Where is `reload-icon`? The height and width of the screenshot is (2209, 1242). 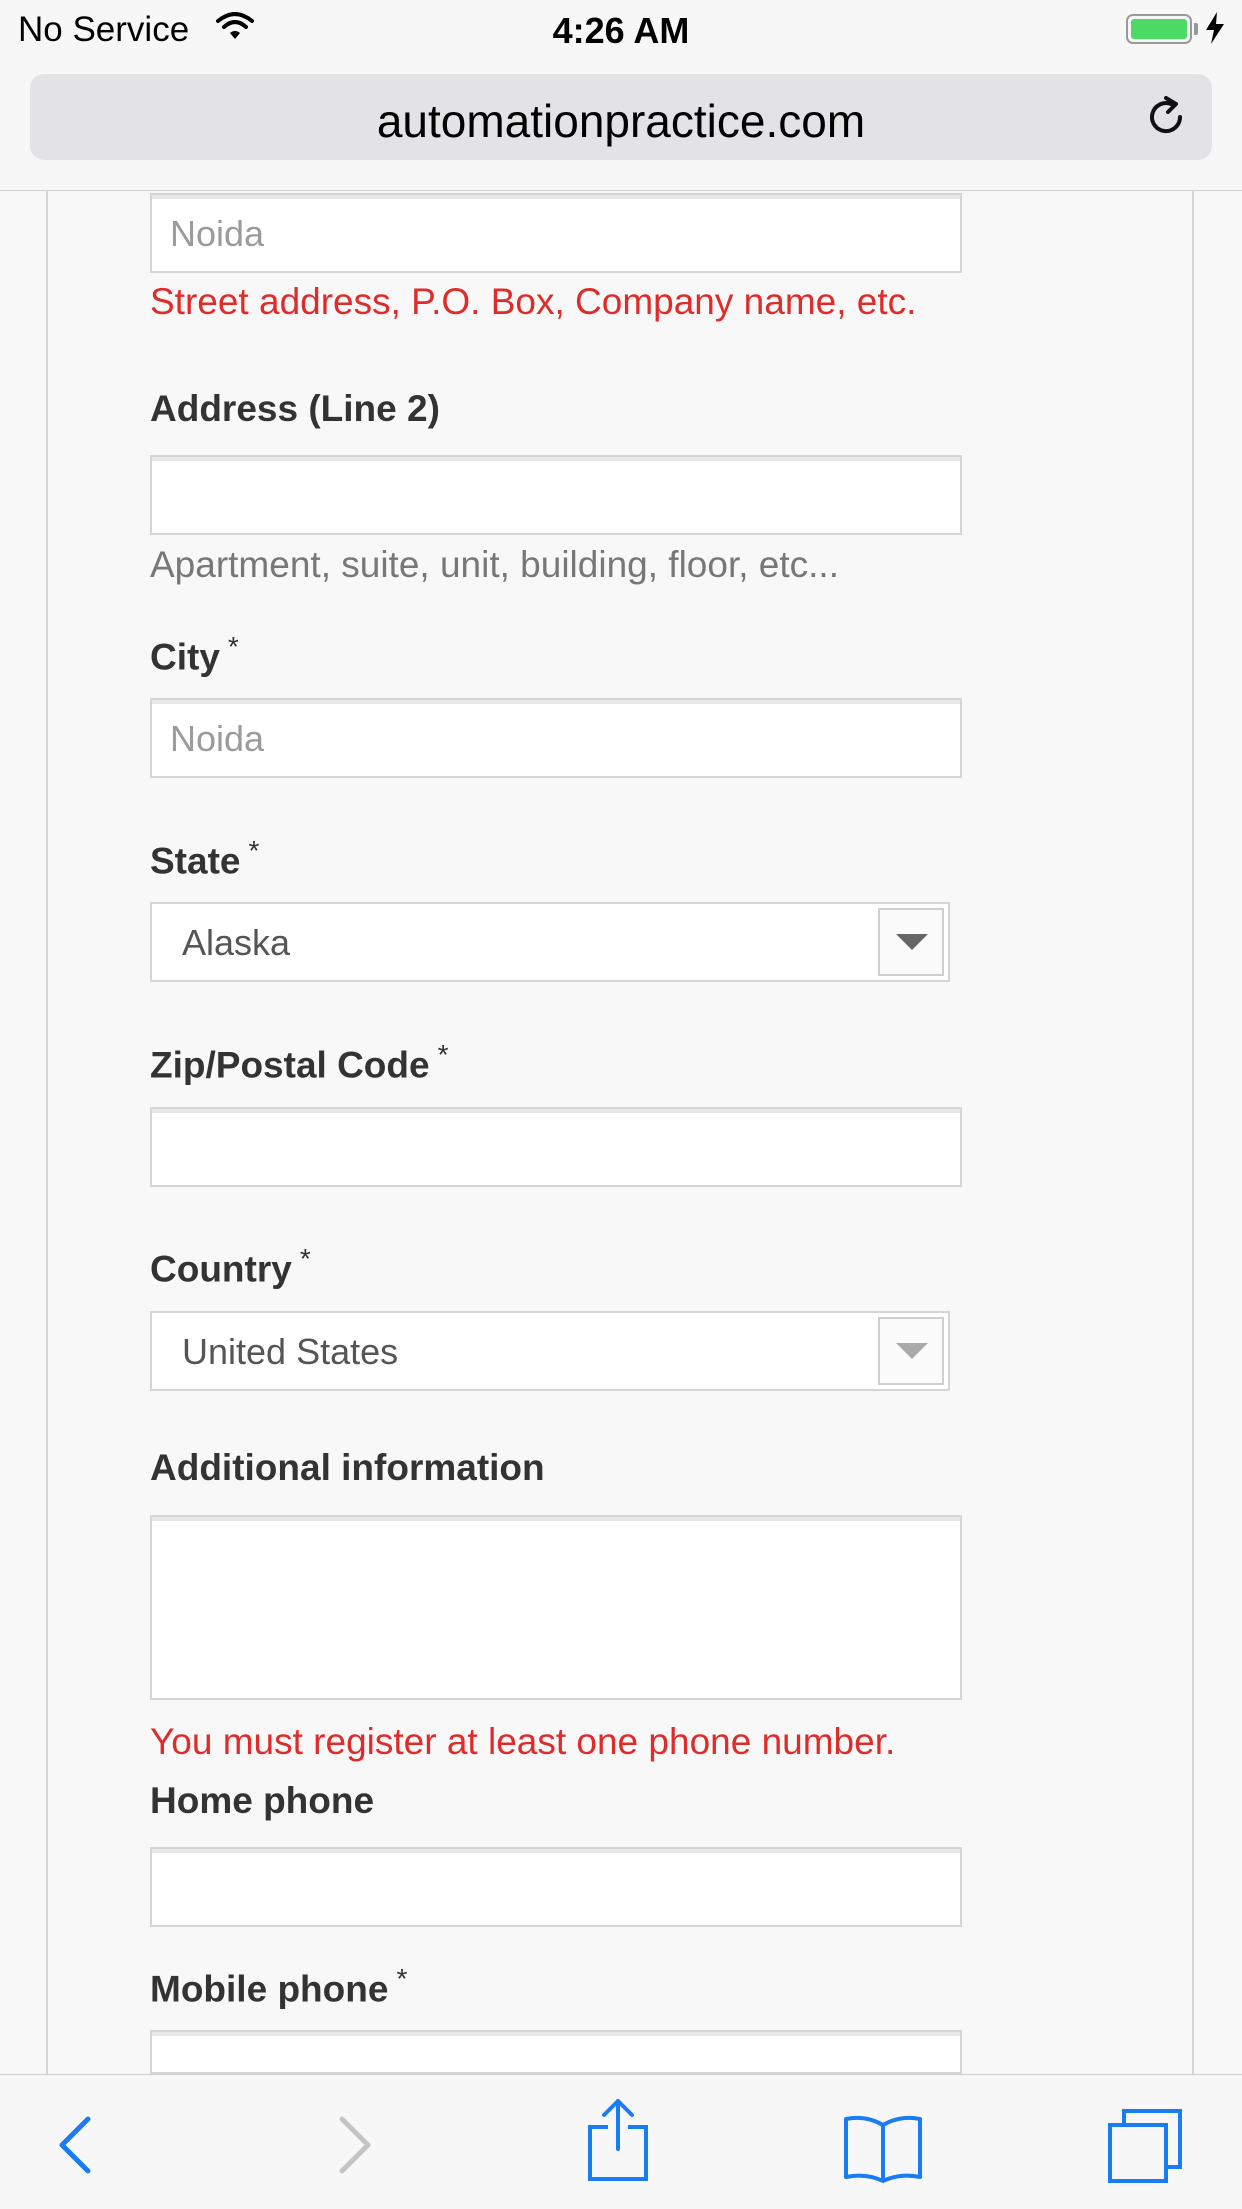 reload-icon is located at coordinates (1167, 119).